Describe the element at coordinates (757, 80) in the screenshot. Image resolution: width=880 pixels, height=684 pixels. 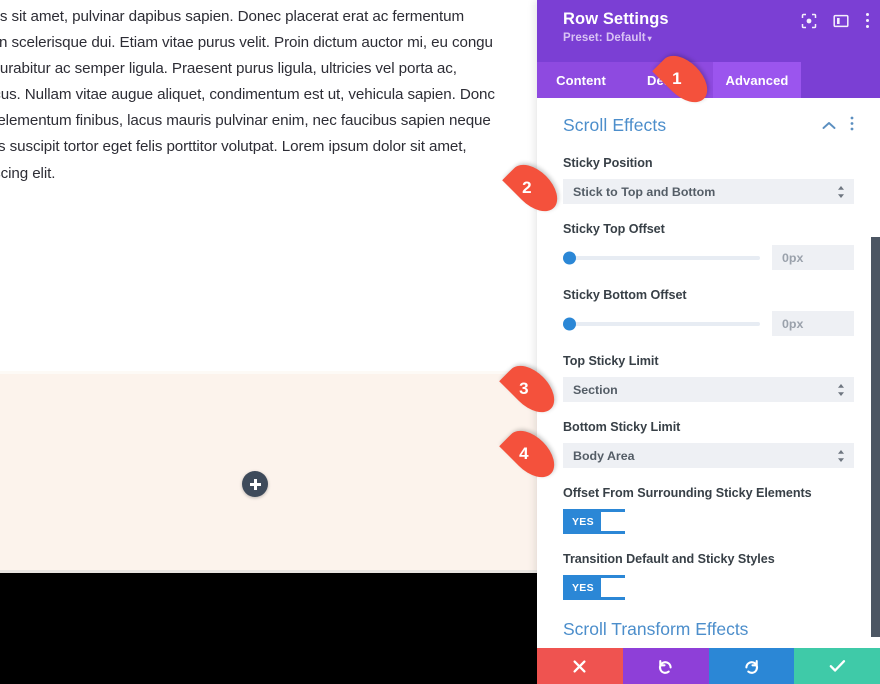
I see `tab-advanced: Advanced` at that location.